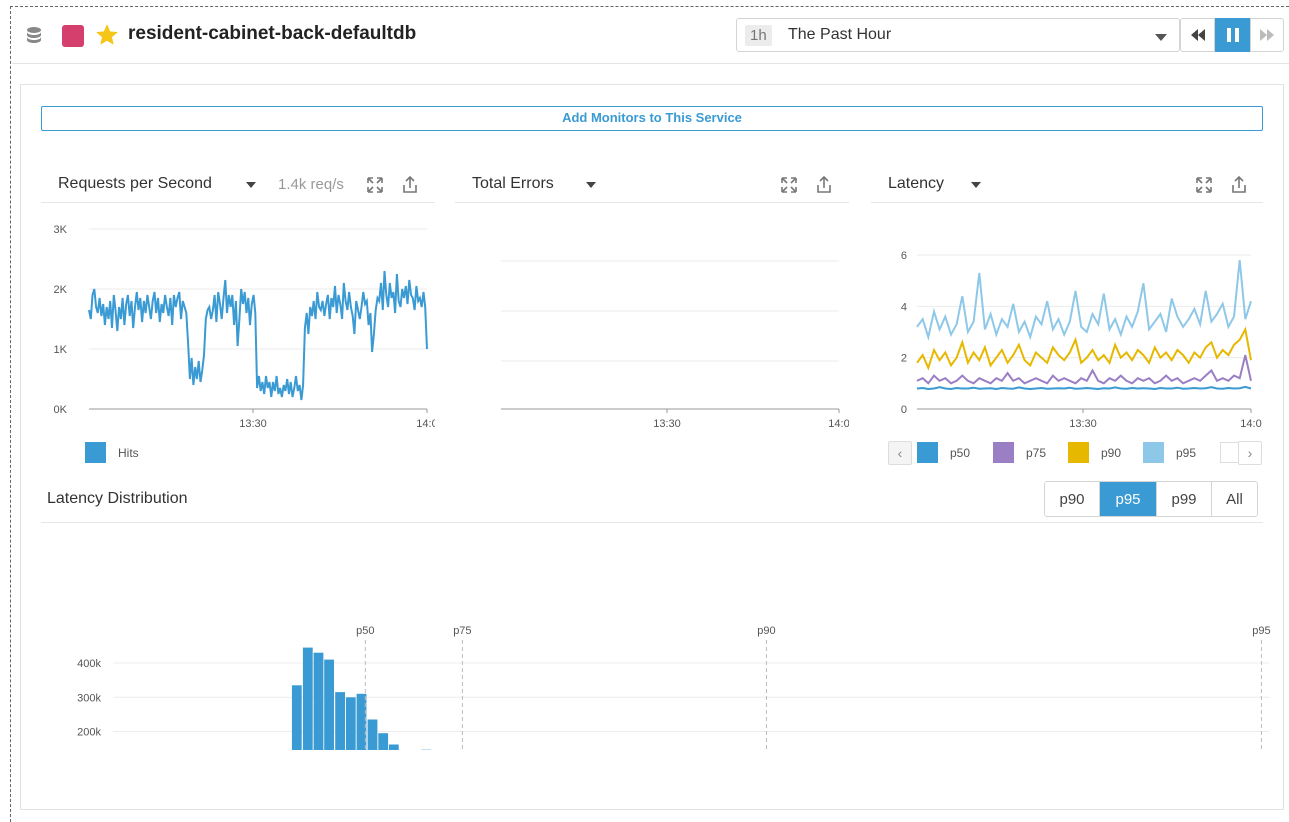 This screenshot has width=1289, height=822. Describe the element at coordinates (649, 6) in the screenshot. I see `dashed-border-top` at that location.